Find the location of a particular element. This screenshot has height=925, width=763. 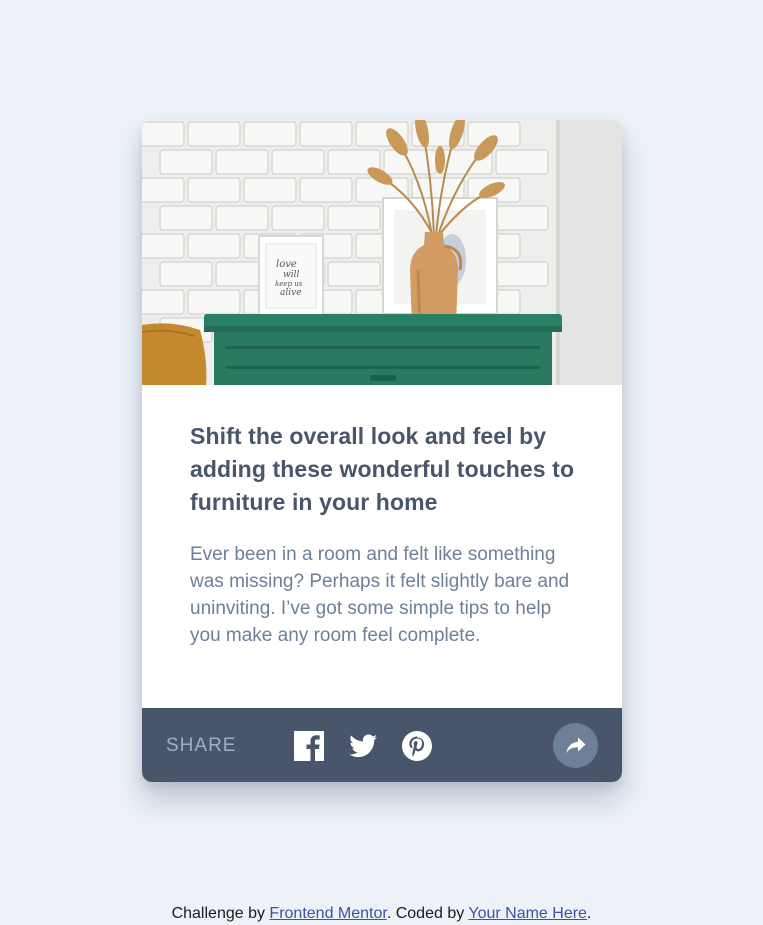

share-label: SHARE is located at coordinates (201, 745).